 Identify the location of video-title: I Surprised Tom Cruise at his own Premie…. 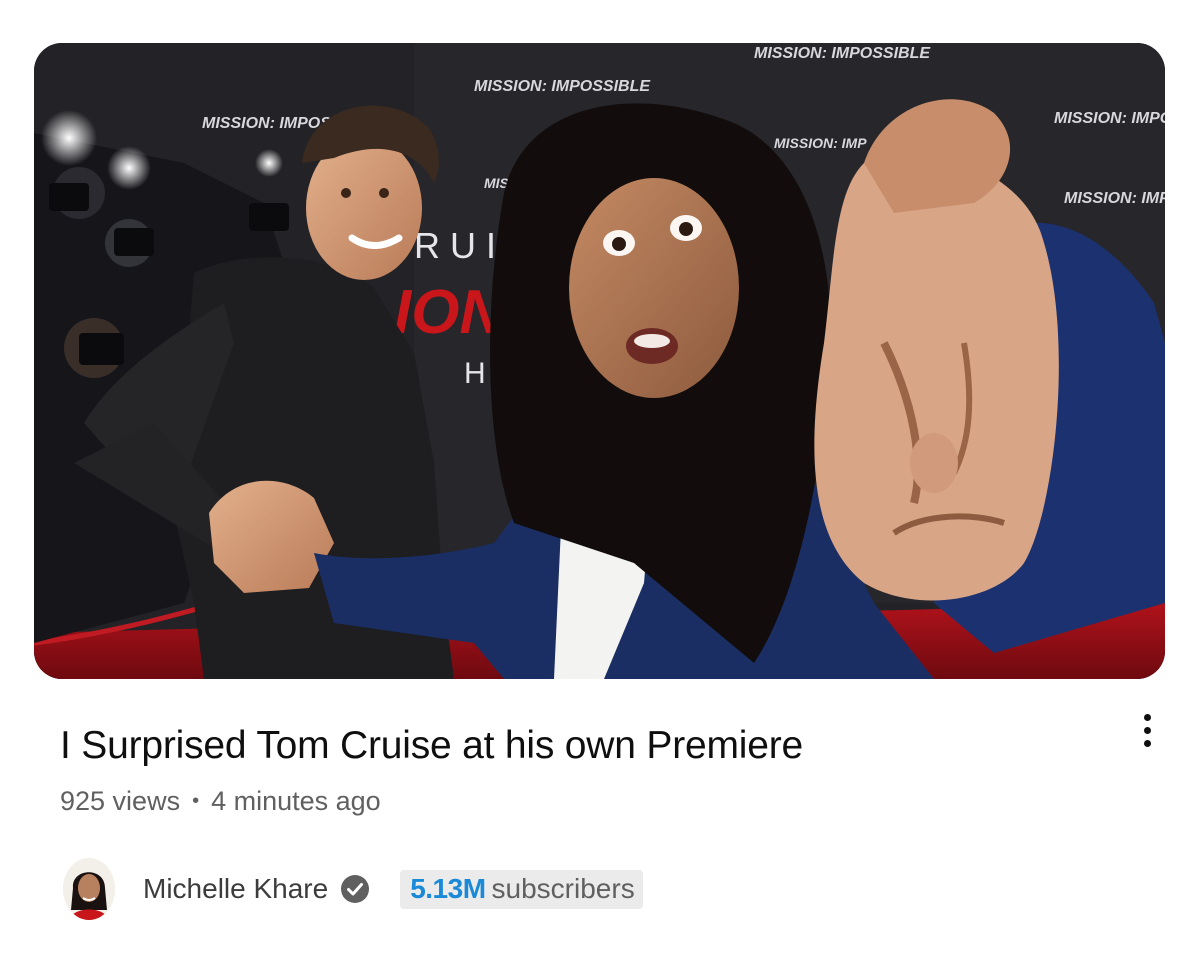
(431, 746).